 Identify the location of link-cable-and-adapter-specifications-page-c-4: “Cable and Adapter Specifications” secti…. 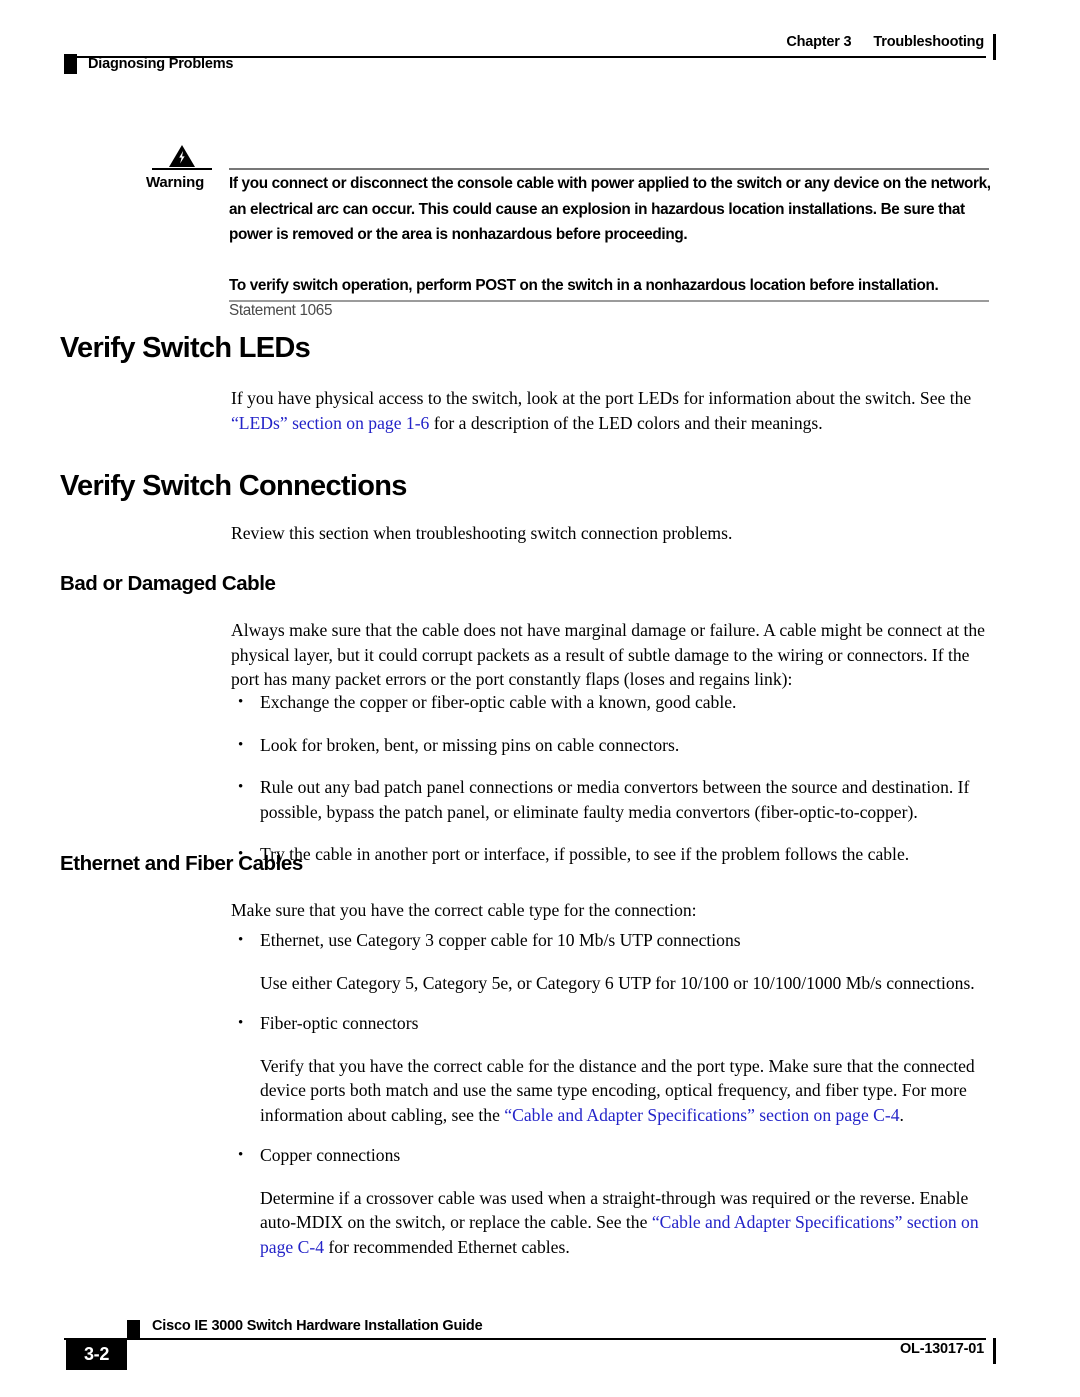
(701, 1115).